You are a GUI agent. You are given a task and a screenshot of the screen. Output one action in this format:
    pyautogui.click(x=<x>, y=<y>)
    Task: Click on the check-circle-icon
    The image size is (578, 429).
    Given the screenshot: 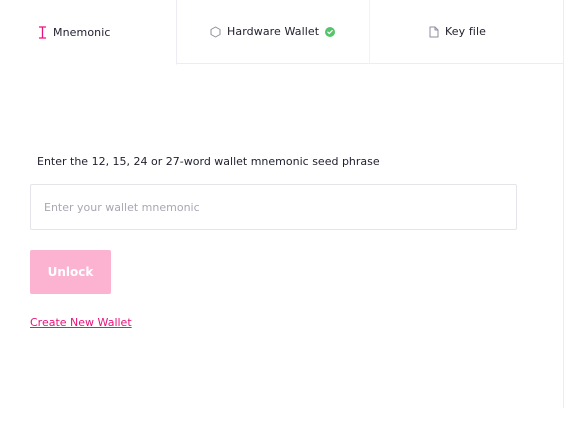 What is the action you would take?
    pyautogui.click(x=330, y=31)
    